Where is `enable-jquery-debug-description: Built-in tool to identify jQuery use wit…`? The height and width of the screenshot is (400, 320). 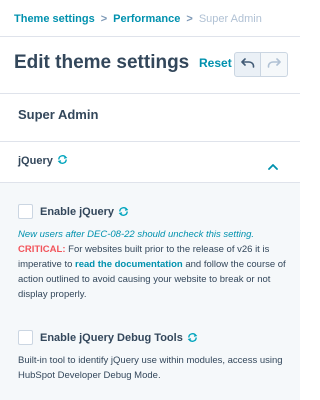 enable-jquery-debug-description: Built-in tool to identify jQuery use wit… is located at coordinates (150, 368).